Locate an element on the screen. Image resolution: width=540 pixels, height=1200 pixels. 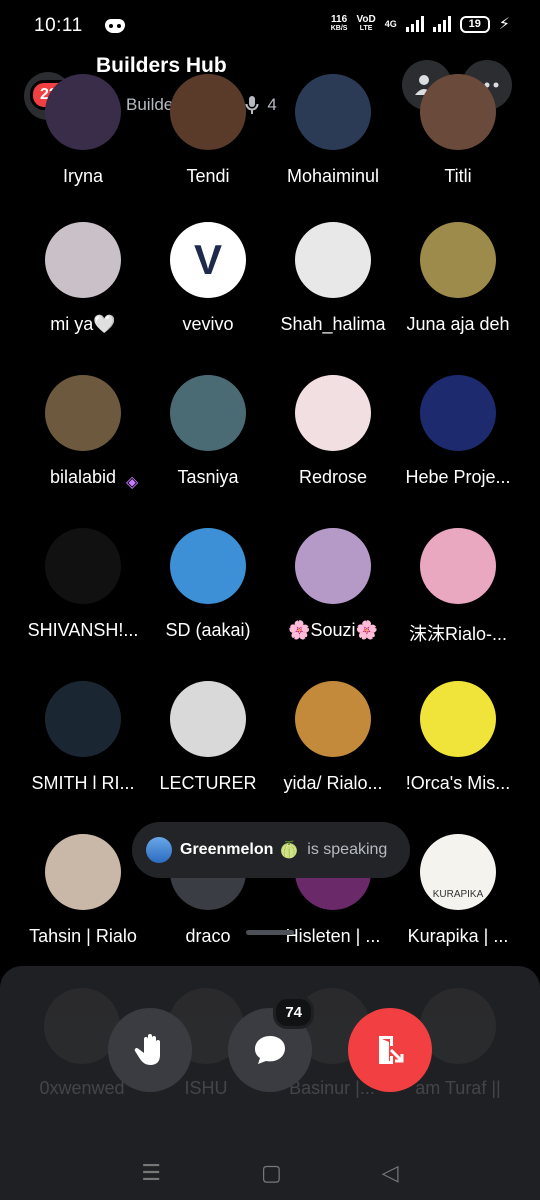
volte-indicator: VoD LTE is located at coordinates (365, 24).